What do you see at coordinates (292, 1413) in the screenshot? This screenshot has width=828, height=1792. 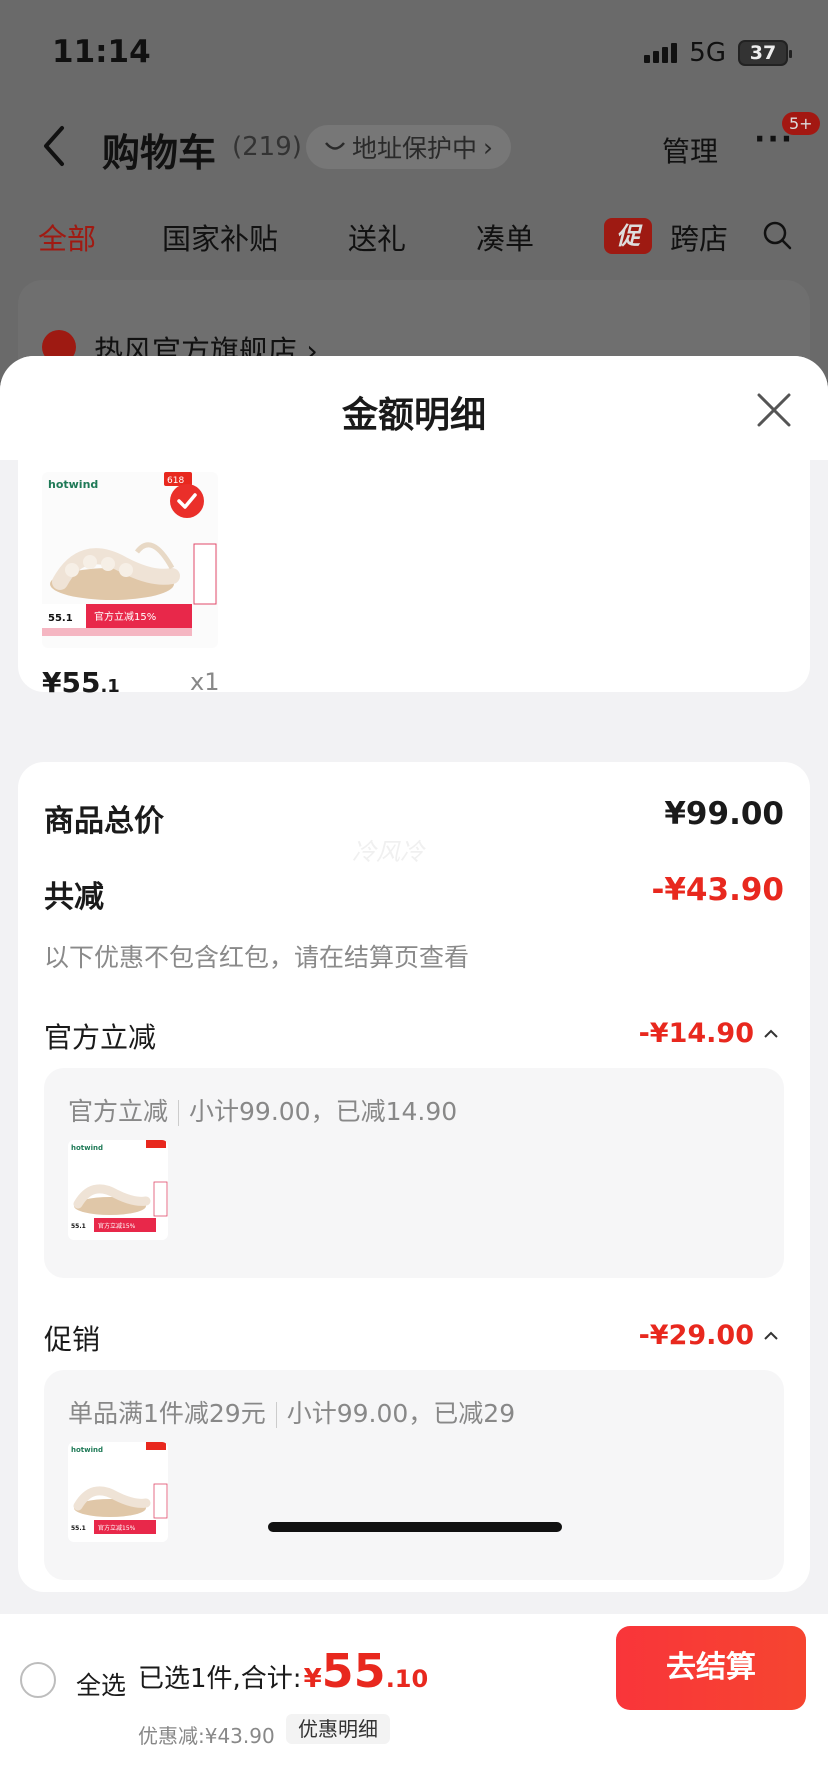 I see `promotion-desc: 单品满1件减29元 小计99.00，已减29` at bounding box center [292, 1413].